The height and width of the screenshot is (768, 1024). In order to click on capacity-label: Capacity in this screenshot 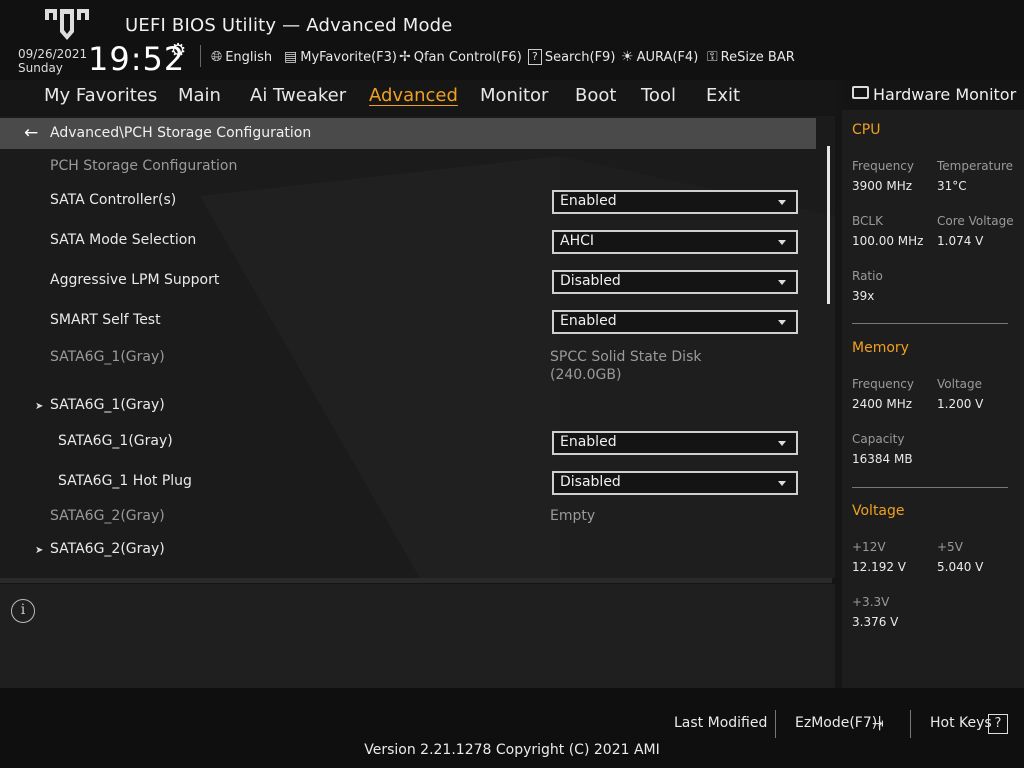, I will do `click(878, 439)`.